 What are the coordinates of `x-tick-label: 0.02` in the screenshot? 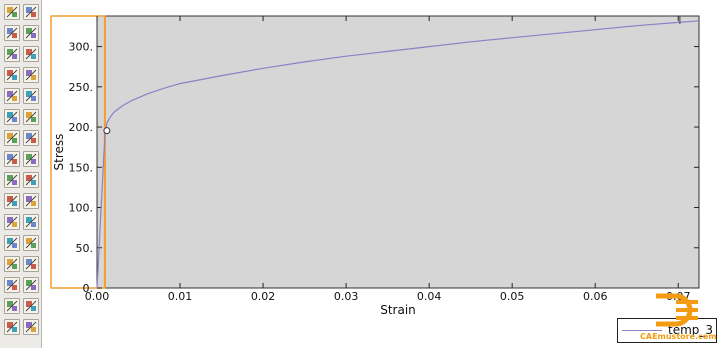 It's located at (263, 296).